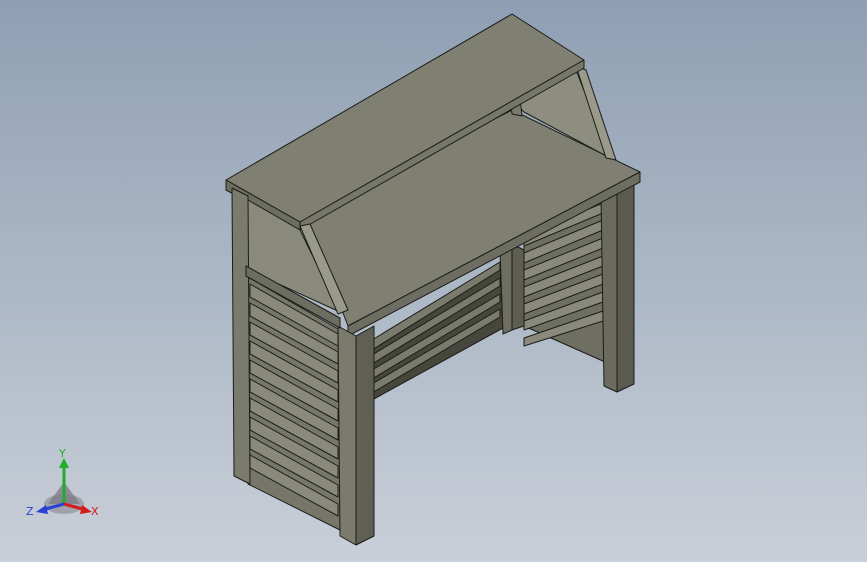  What do you see at coordinates (625, 286) in the screenshot?
I see `right-front-post-side` at bounding box center [625, 286].